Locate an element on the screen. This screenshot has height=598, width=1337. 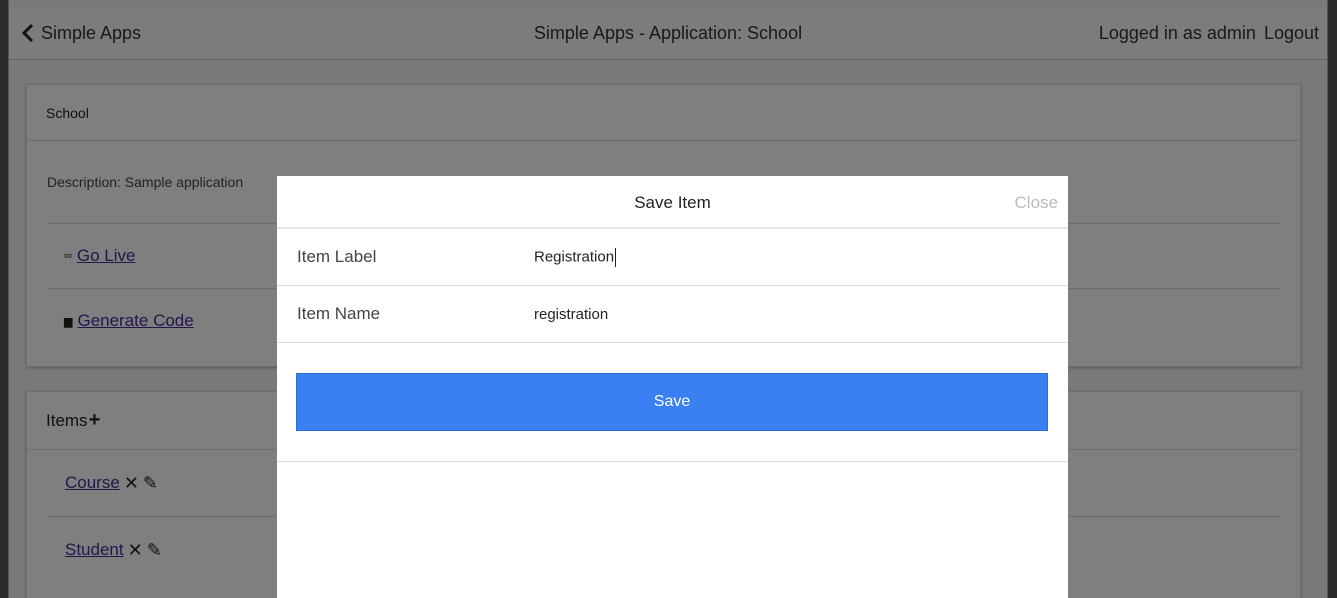
modal-title: Save Item is located at coordinates (672, 202).